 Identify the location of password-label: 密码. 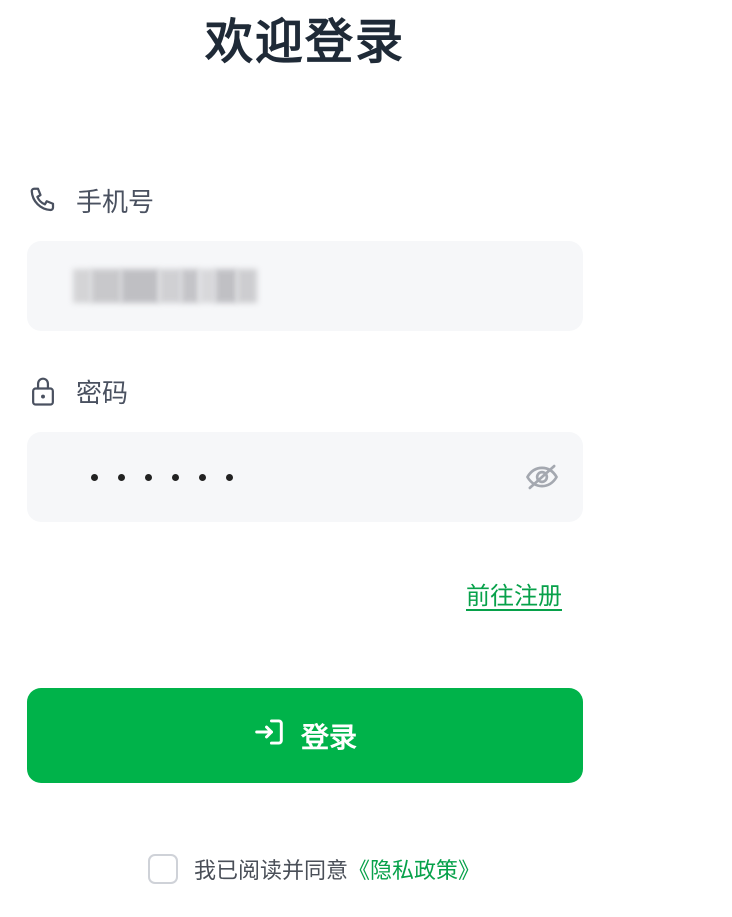
(102, 393).